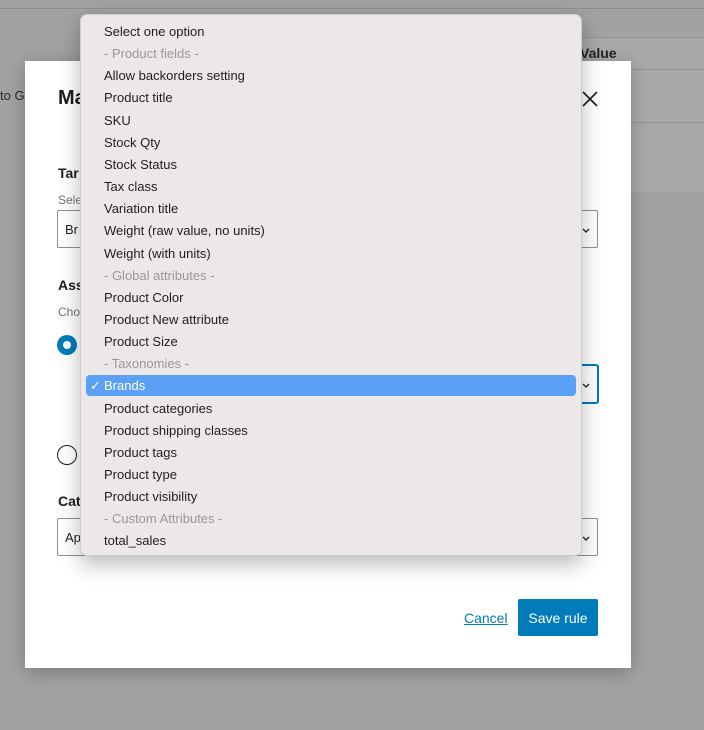 The height and width of the screenshot is (730, 704). Describe the element at coordinates (157, 253) in the screenshot. I see `dropdown-option-label: Weight (with units)` at that location.